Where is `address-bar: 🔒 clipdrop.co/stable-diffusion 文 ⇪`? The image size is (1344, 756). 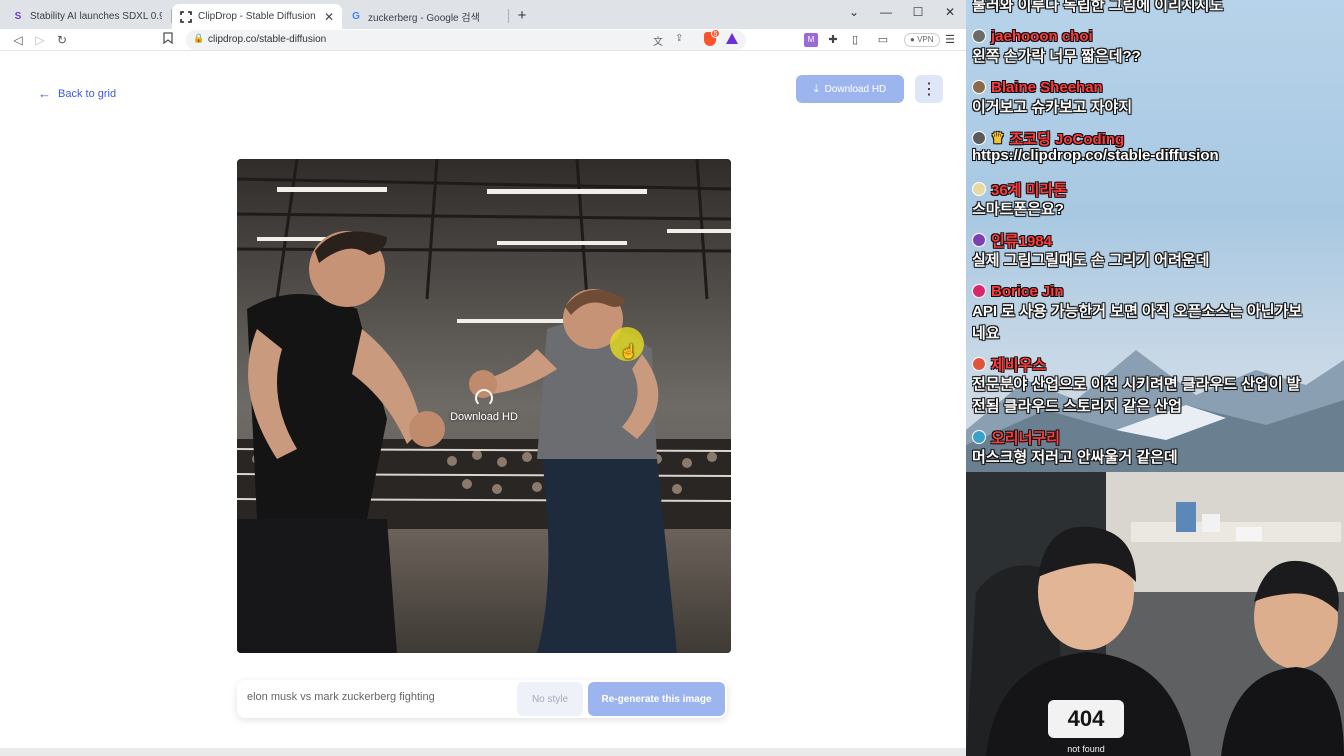
address-bar: 🔒 clipdrop.co/stable-diffusion 文 ⇪ is located at coordinates (466, 40).